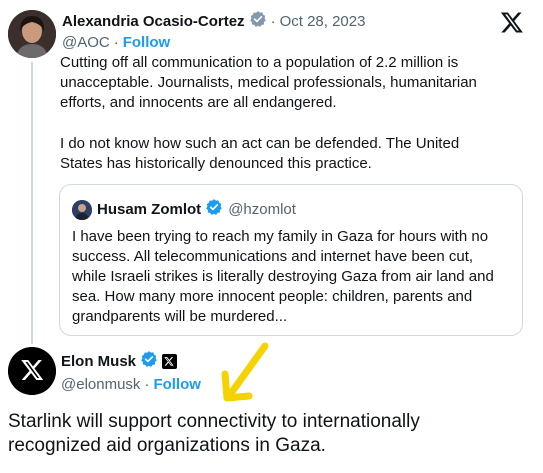 The image size is (543, 473). I want to click on quoted-author-name: Husam Zomlot, so click(149, 209).